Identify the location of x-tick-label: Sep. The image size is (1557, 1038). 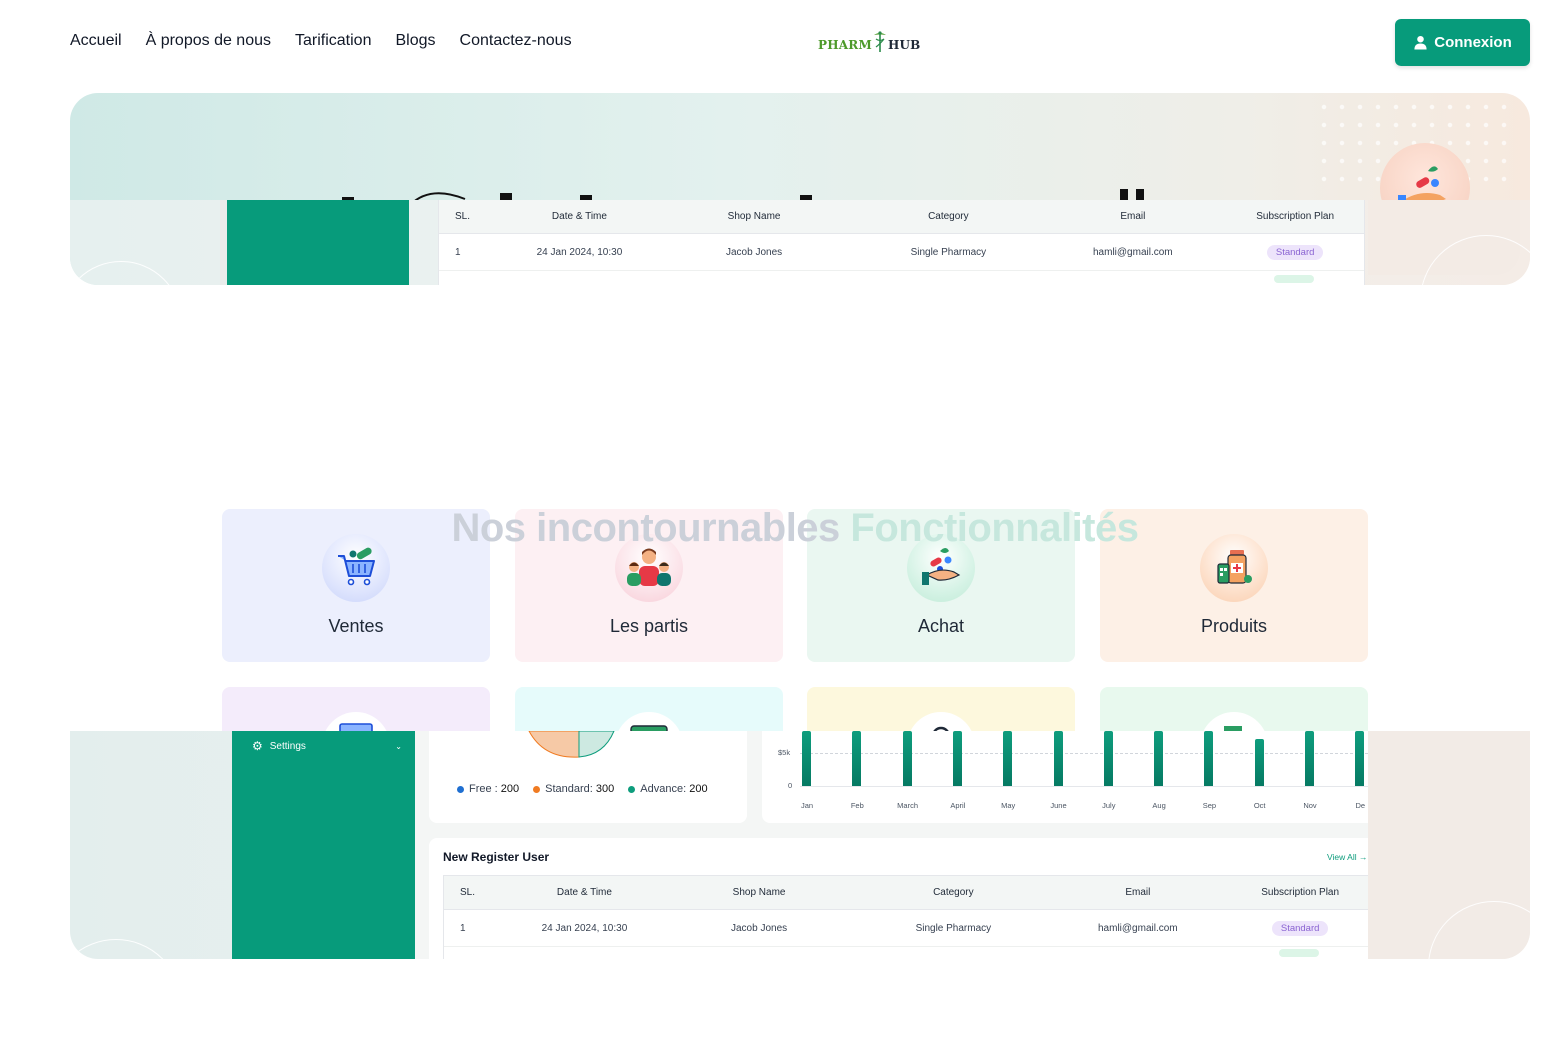
(1209, 805).